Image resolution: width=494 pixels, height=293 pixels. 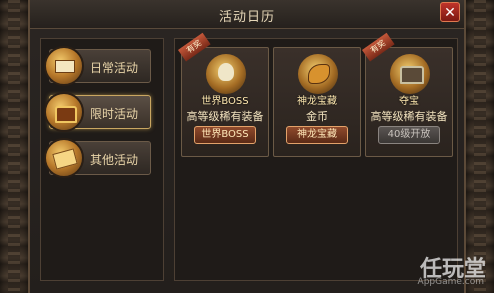 I want to click on unlock-level-button: 40级开放, so click(x=409, y=135).